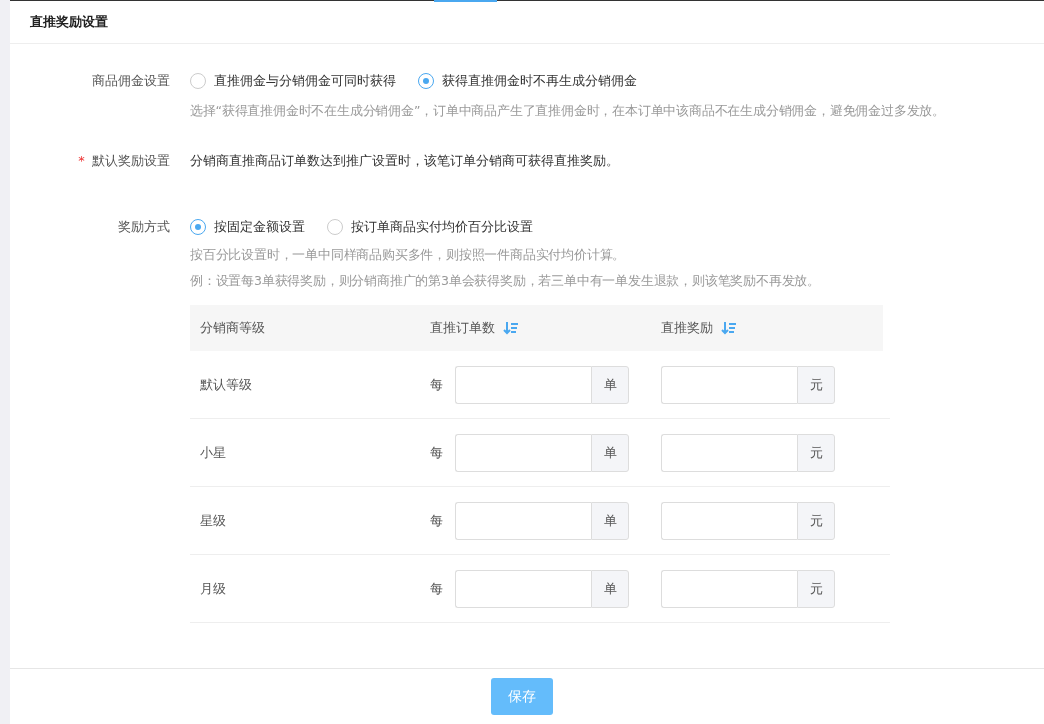 Image resolution: width=1044 pixels, height=724 pixels. Describe the element at coordinates (144, 226) in the screenshot. I see `field-label: 奖励方式` at that location.